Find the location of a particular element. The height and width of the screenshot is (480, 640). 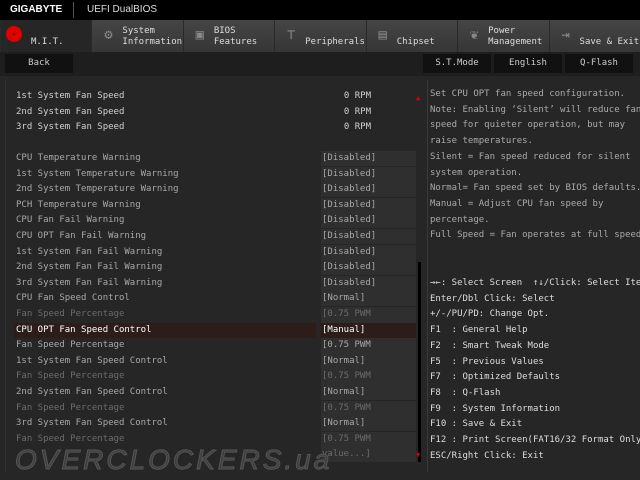

setting-value: [Manual] is located at coordinates (368, 330).